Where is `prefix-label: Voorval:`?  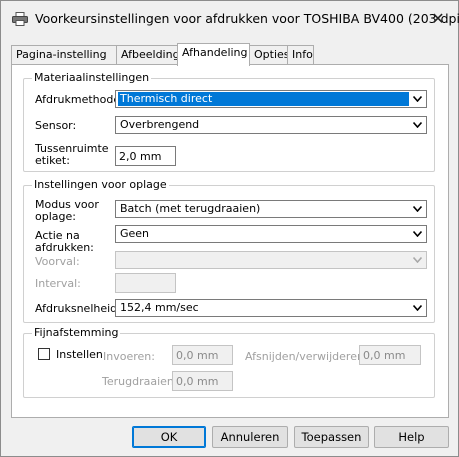 prefix-label: Voorval: is located at coordinates (57, 261).